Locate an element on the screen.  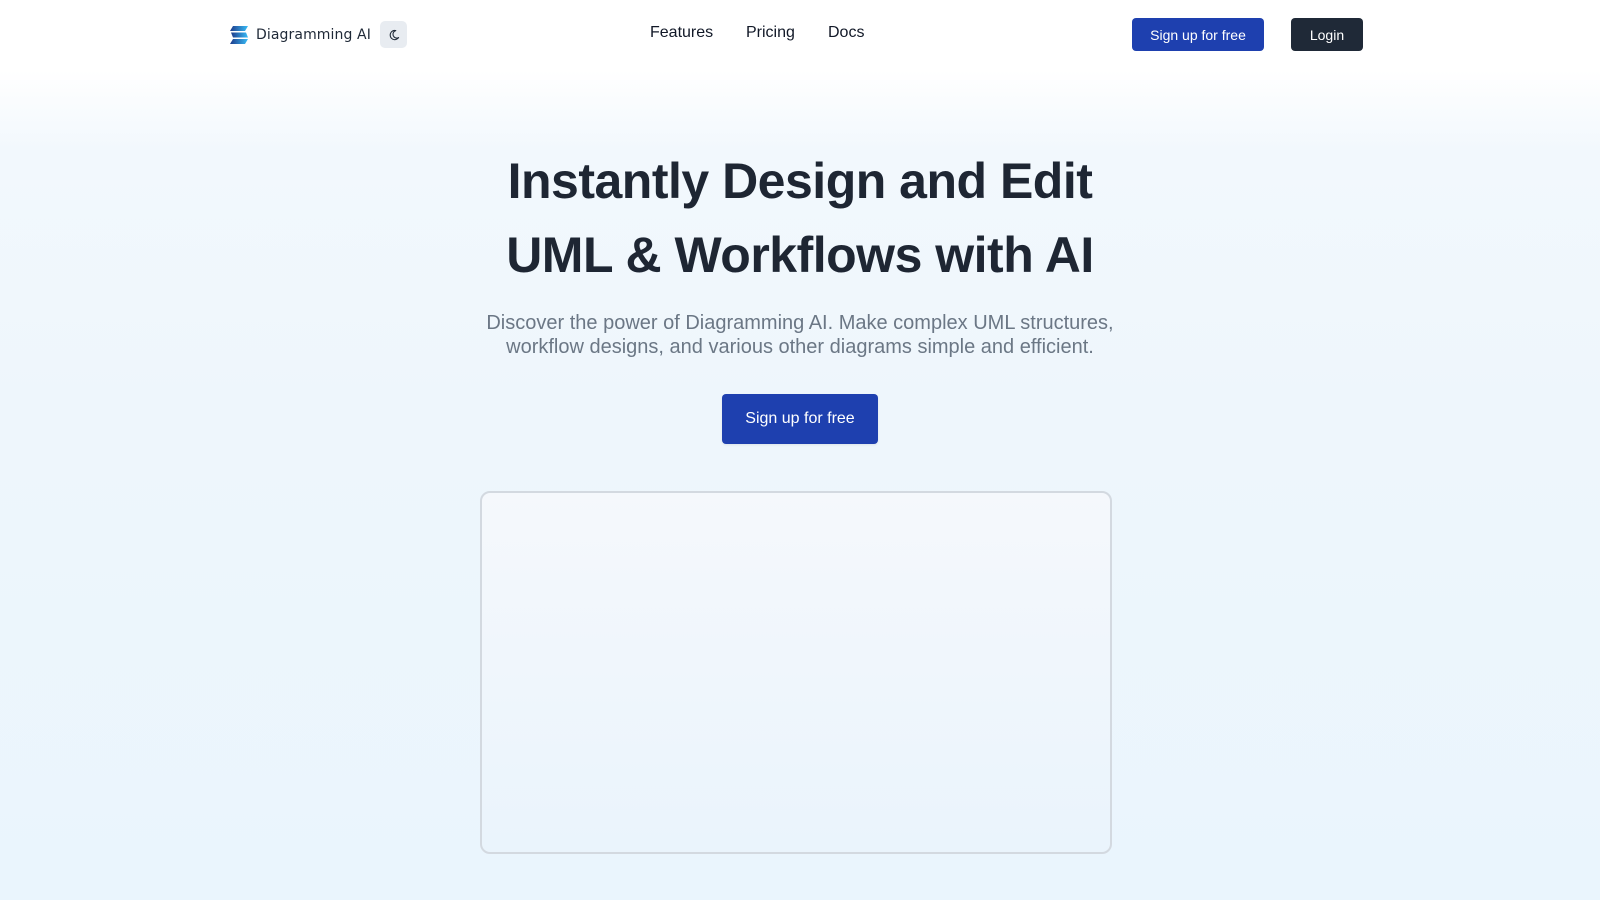
nav-link-features: Features is located at coordinates (681, 33).